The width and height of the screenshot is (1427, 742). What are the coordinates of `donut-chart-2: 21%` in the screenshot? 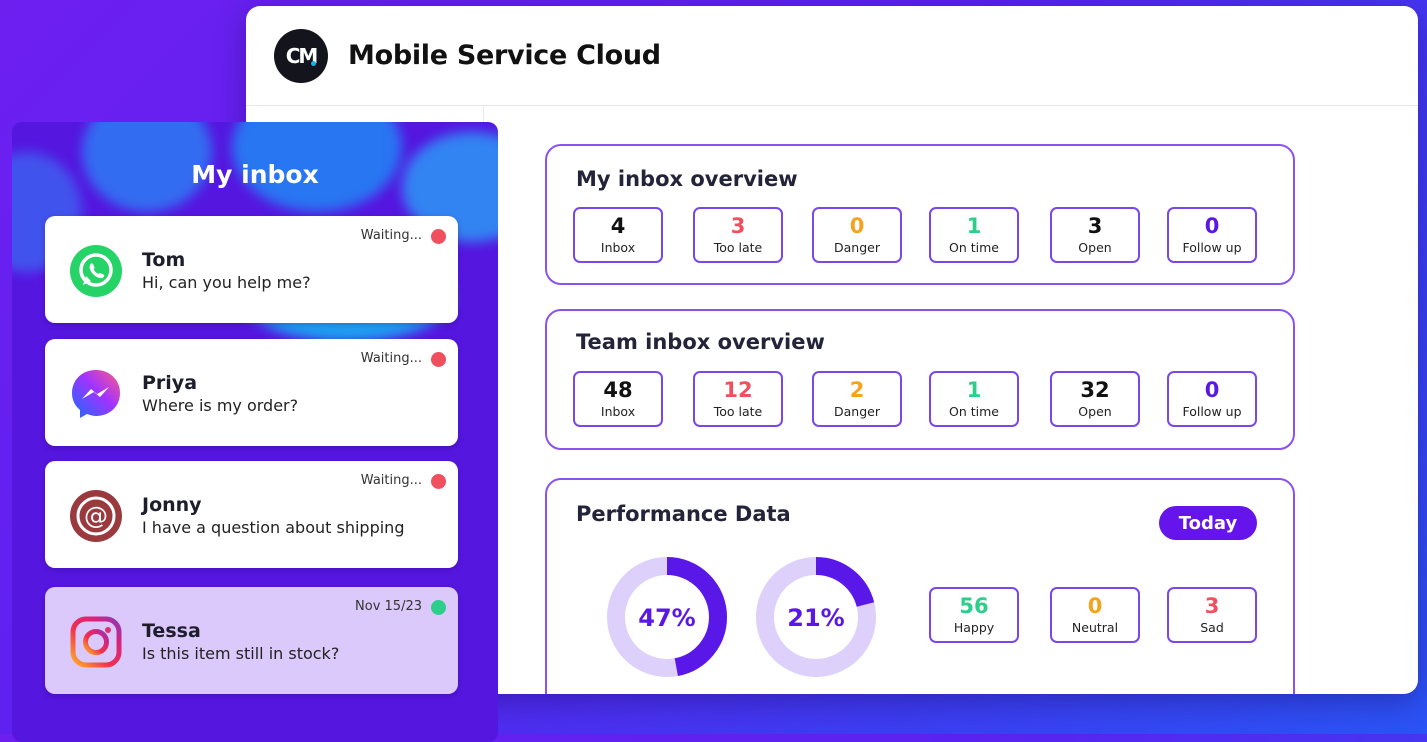 It's located at (816, 617).